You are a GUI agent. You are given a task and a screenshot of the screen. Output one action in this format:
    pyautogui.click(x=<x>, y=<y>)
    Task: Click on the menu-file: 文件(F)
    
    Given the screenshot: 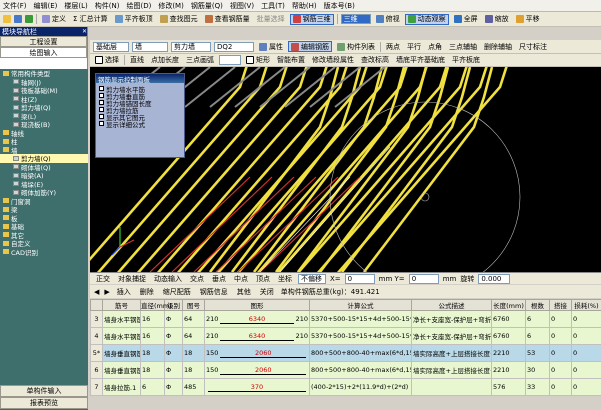 What is the action you would take?
    pyautogui.click(x=15, y=6)
    